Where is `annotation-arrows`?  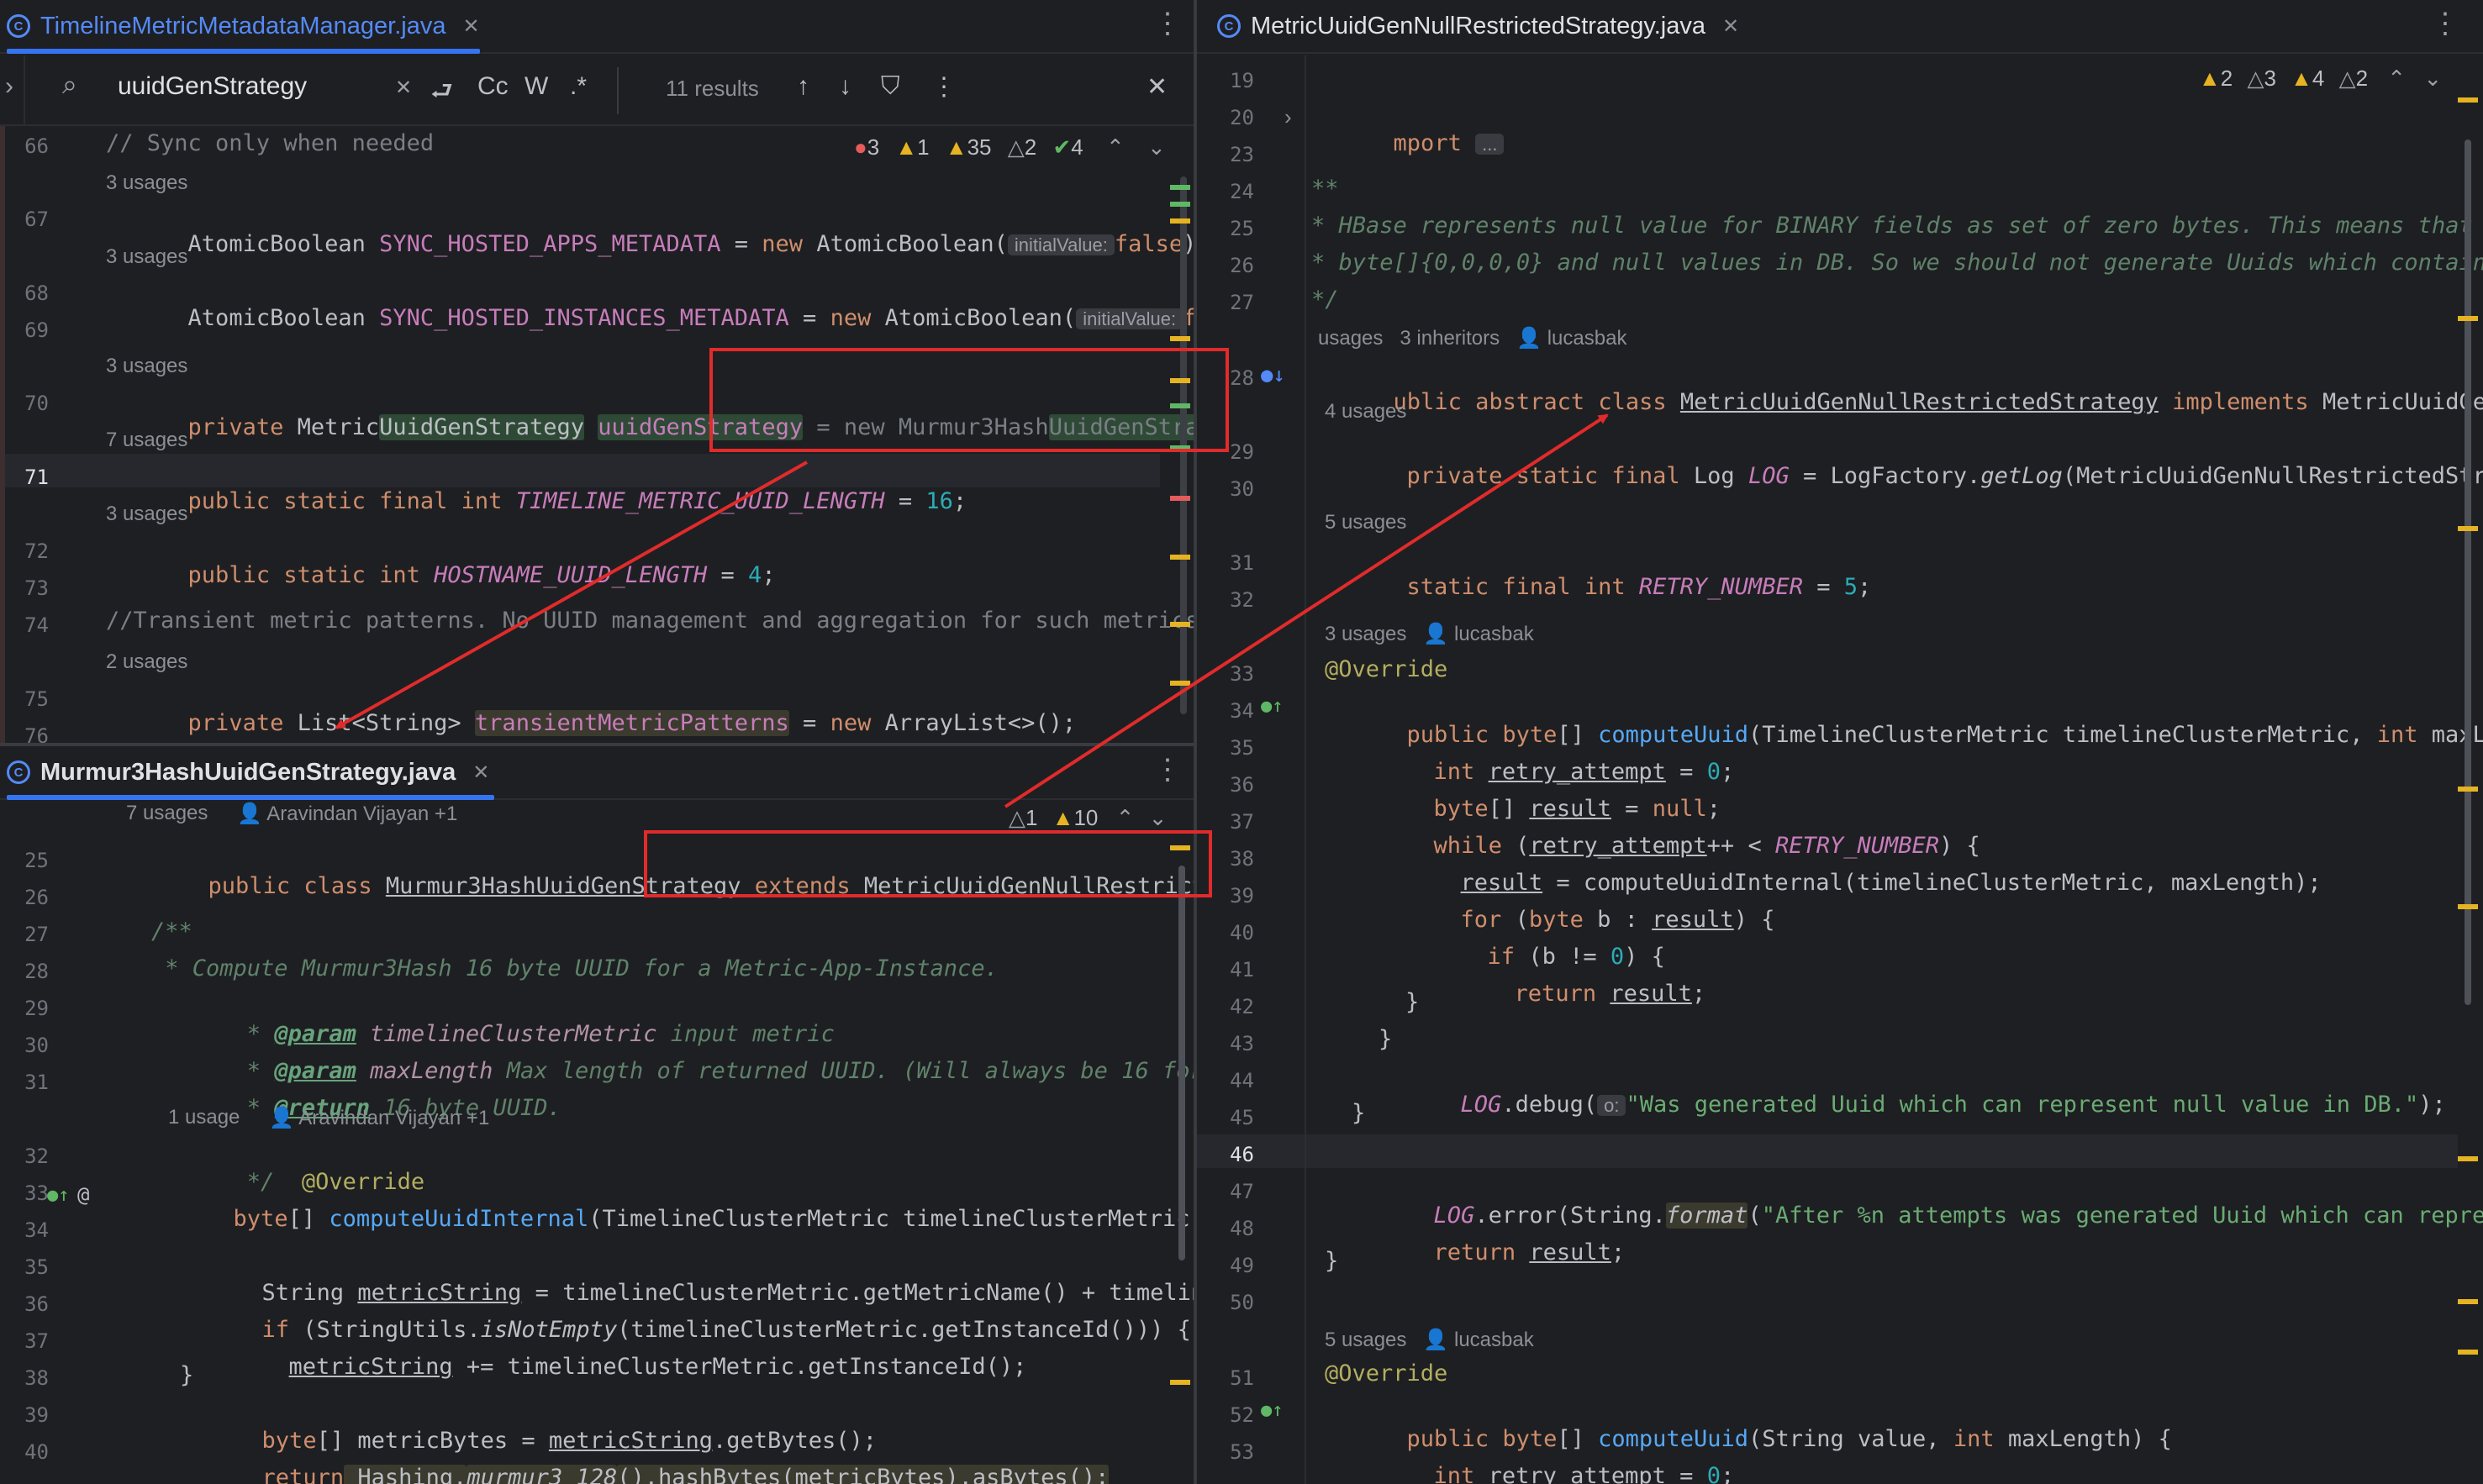
annotation-arrows is located at coordinates (972, 610).